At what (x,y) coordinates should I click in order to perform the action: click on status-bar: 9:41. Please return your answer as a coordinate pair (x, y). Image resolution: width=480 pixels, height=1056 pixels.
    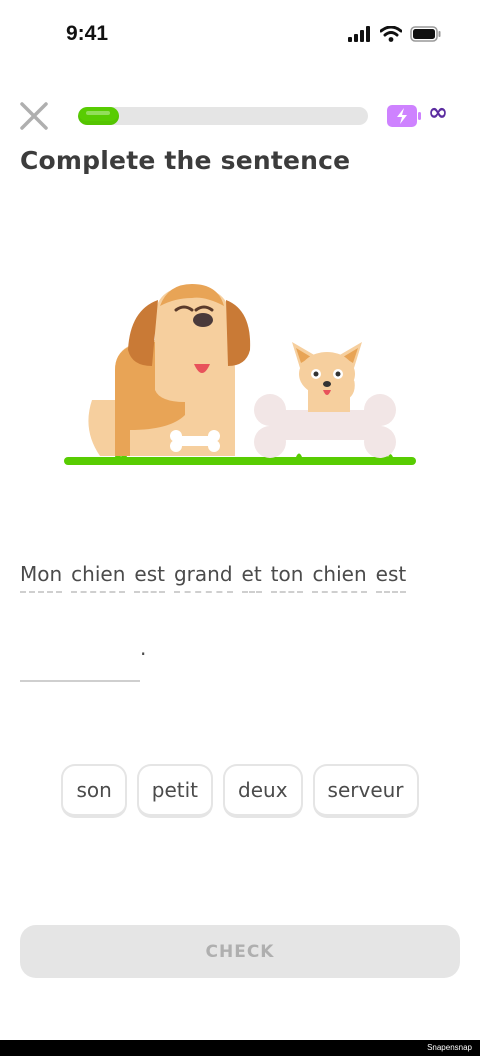
    Looking at the image, I should click on (240, 36).